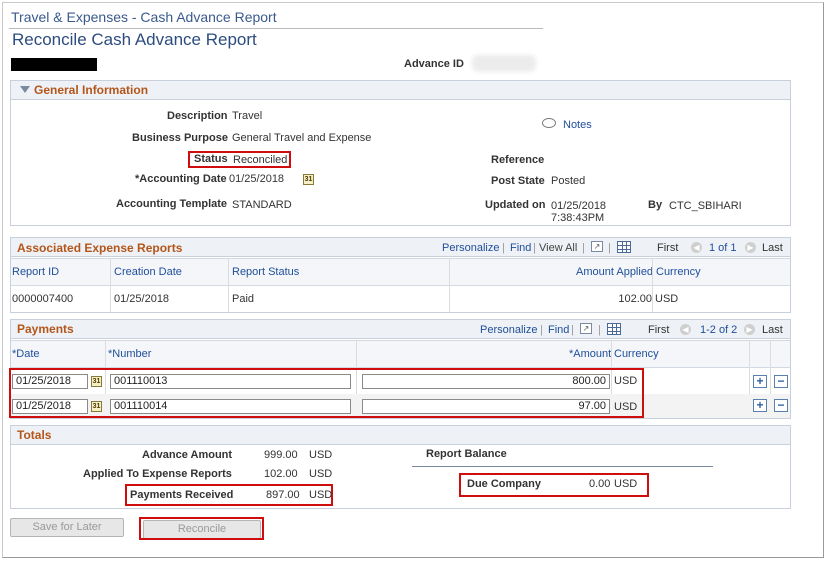  Describe the element at coordinates (749, 329) in the screenshot. I see `payments-next-icon: ▶` at that location.